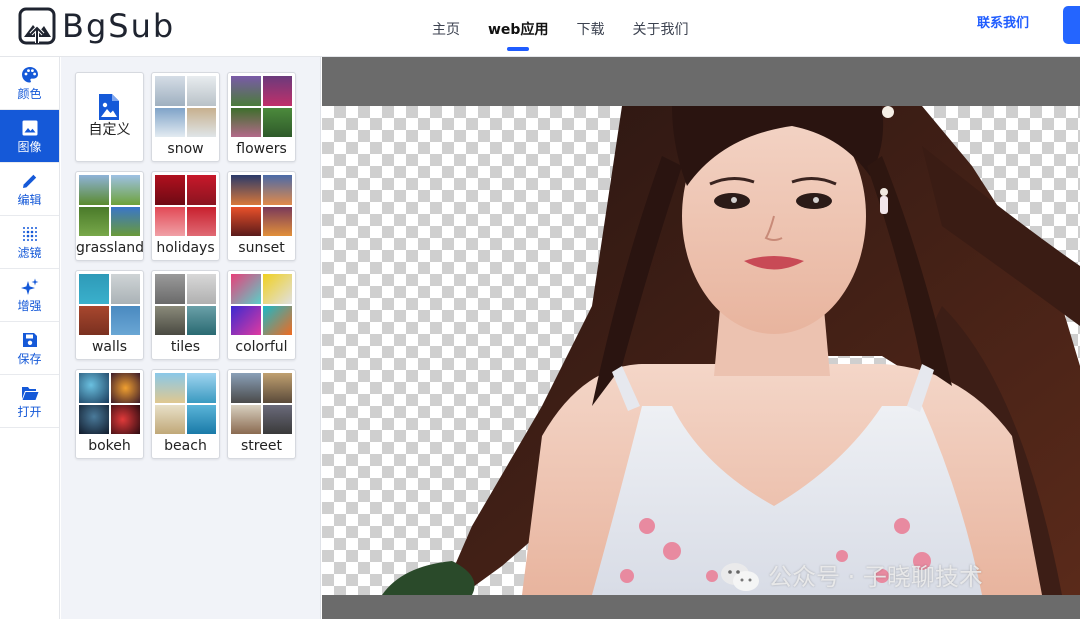 The image size is (1080, 619). What do you see at coordinates (185, 446) in the screenshot?
I see `tile-label: beach` at bounding box center [185, 446].